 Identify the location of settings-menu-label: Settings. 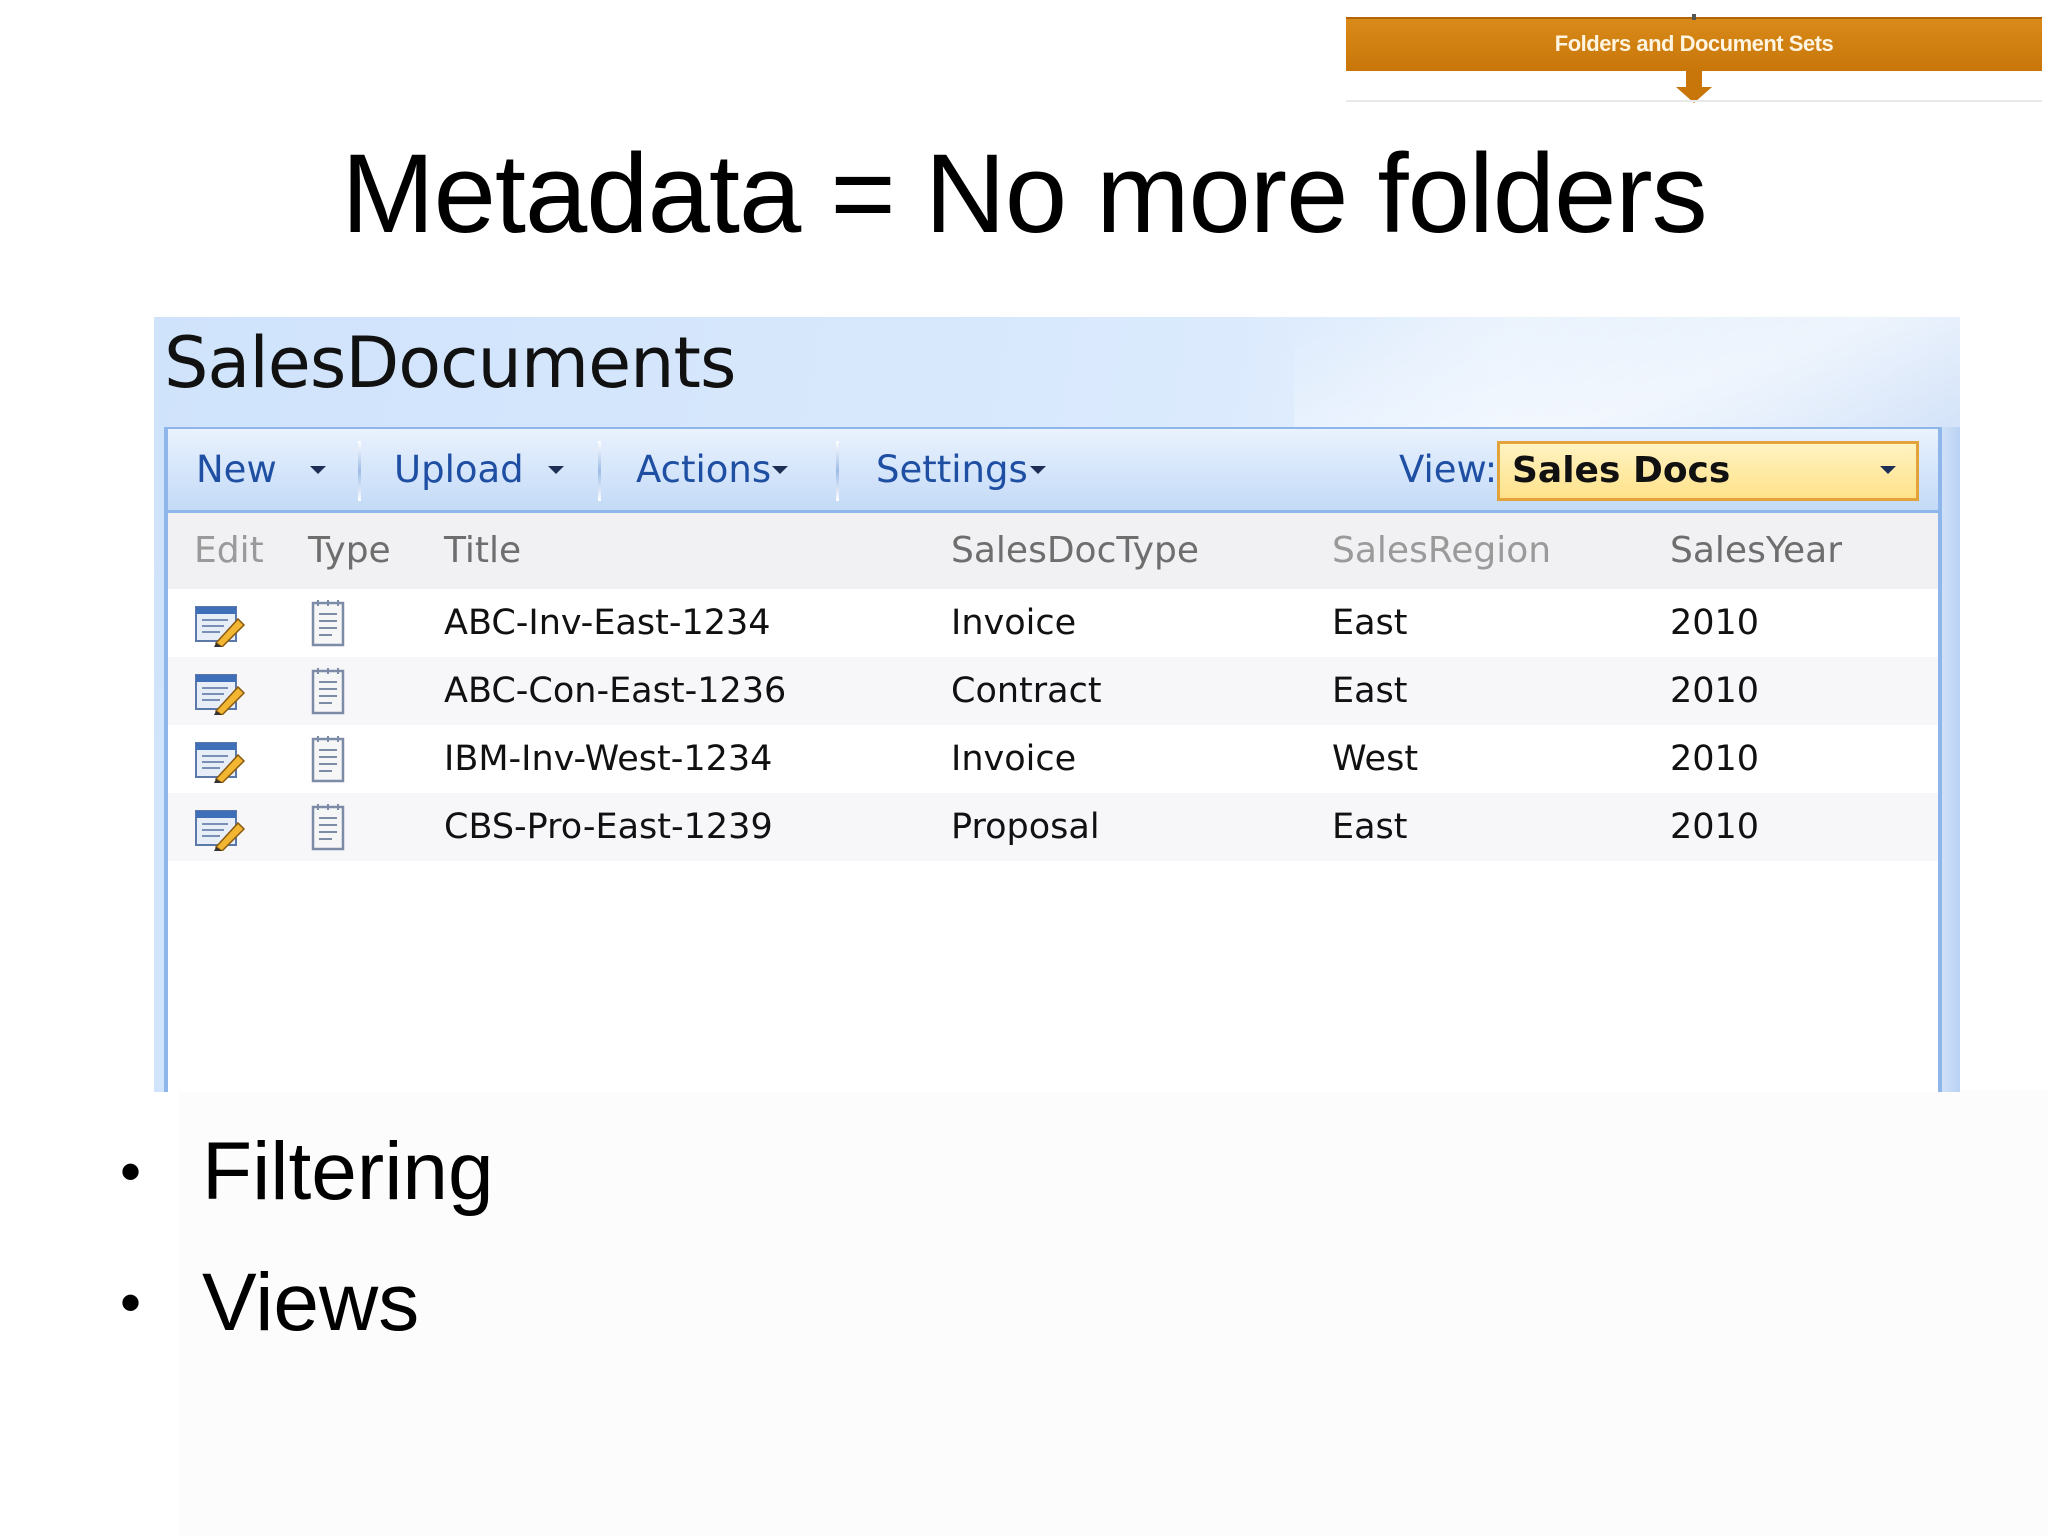
(952, 469).